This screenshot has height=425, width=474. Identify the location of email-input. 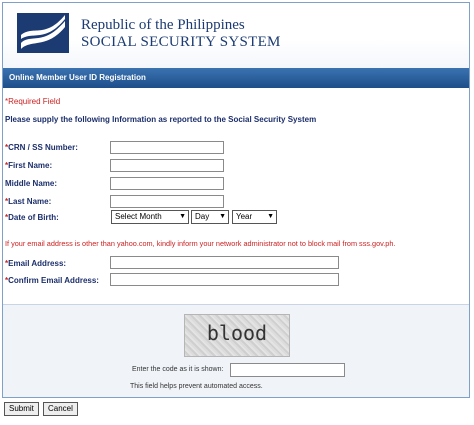
(224, 262).